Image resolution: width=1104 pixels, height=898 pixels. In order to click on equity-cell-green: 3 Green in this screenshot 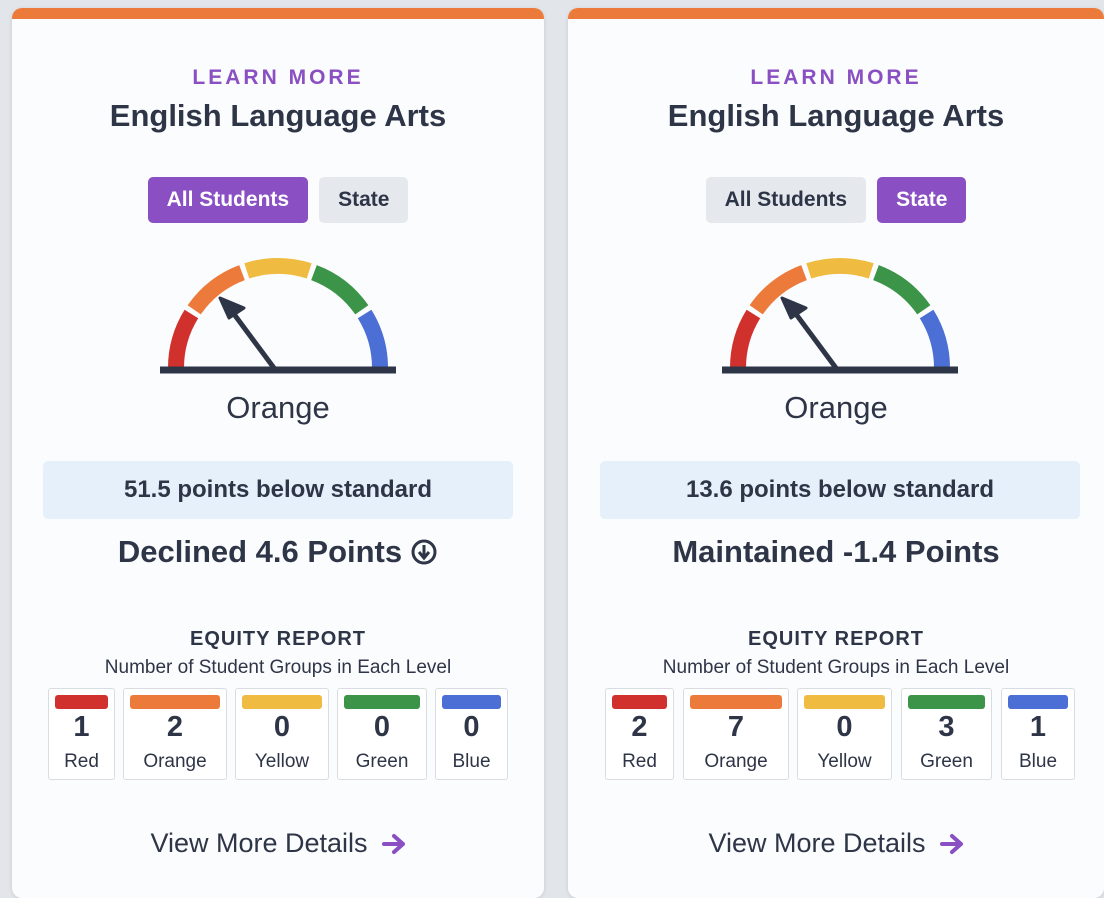, I will do `click(946, 734)`.